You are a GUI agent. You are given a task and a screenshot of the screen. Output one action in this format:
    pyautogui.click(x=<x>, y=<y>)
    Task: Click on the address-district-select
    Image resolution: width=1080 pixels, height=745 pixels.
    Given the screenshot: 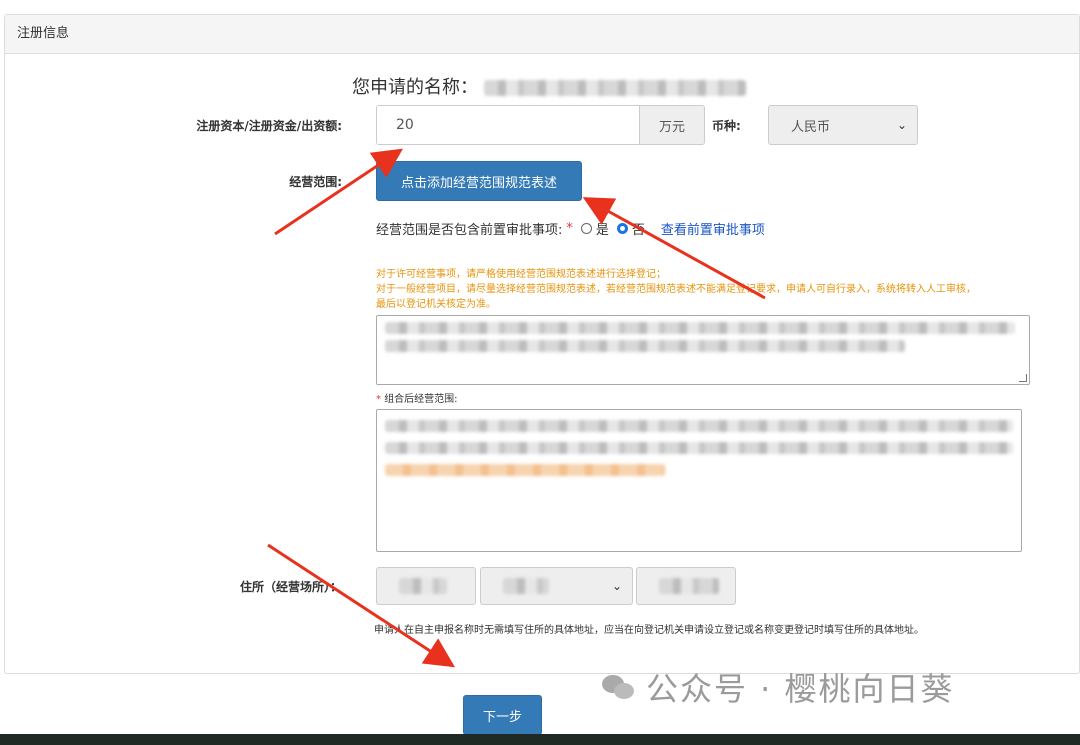 What is the action you would take?
    pyautogui.click(x=686, y=586)
    